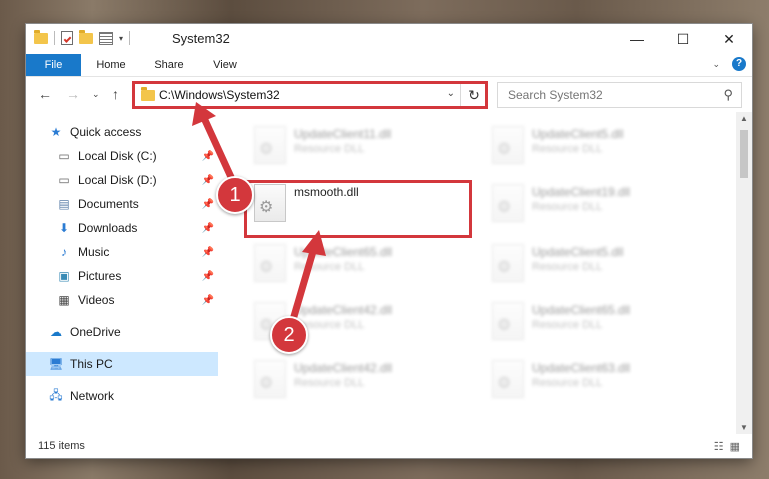  I want to click on arrow-2-head, so click(314, 243).